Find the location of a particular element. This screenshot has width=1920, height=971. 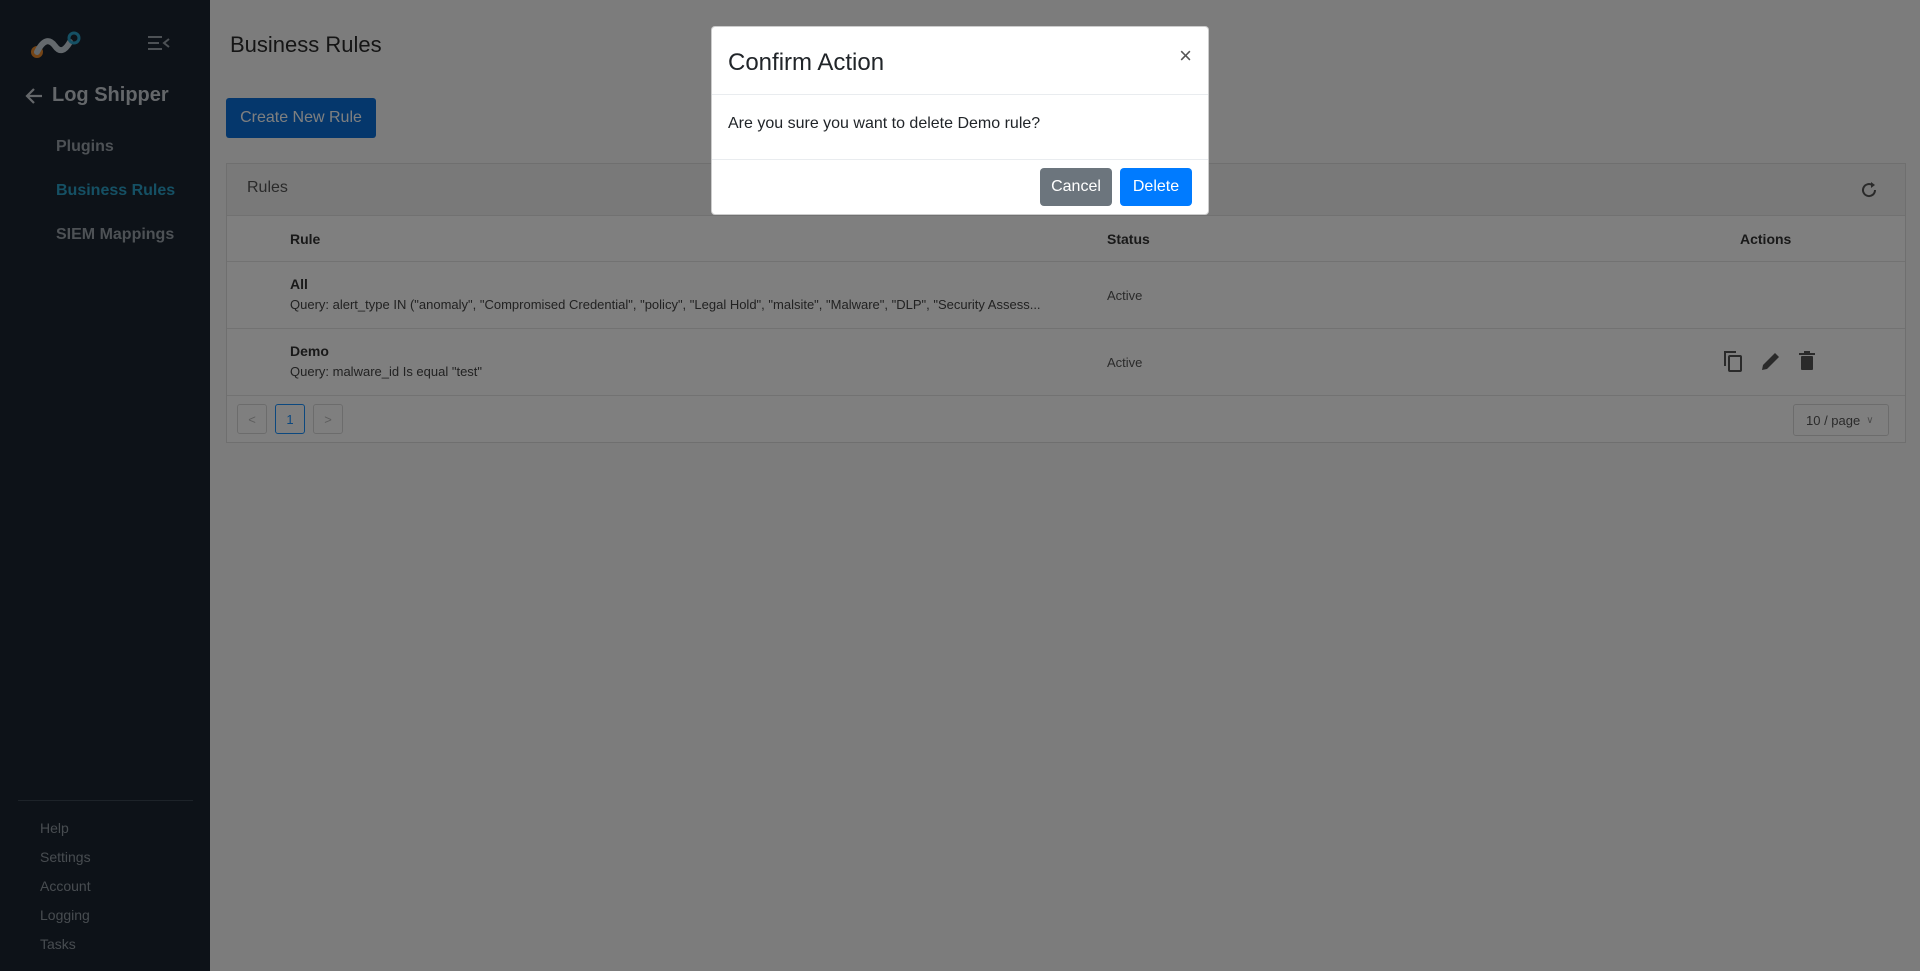

close-icon: × is located at coordinates (1185, 56).